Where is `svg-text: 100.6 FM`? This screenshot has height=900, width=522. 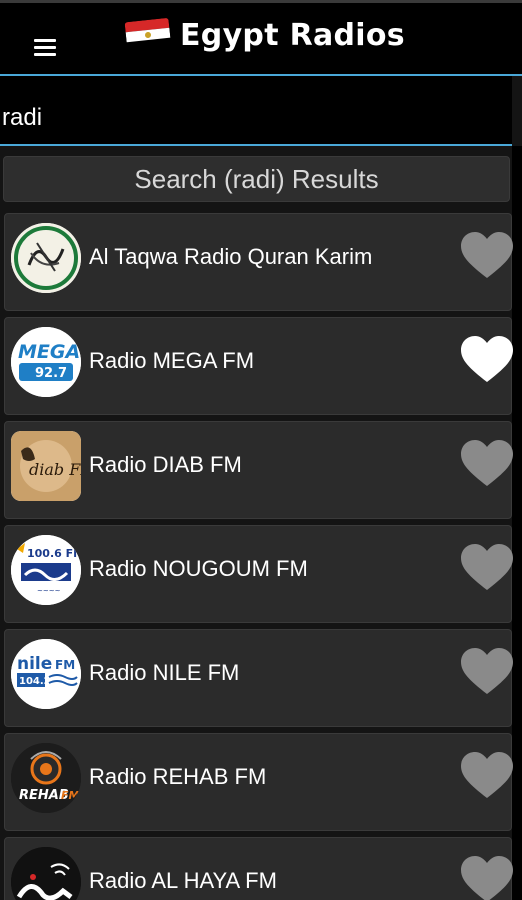 svg-text: 100.6 FM is located at coordinates (54, 553).